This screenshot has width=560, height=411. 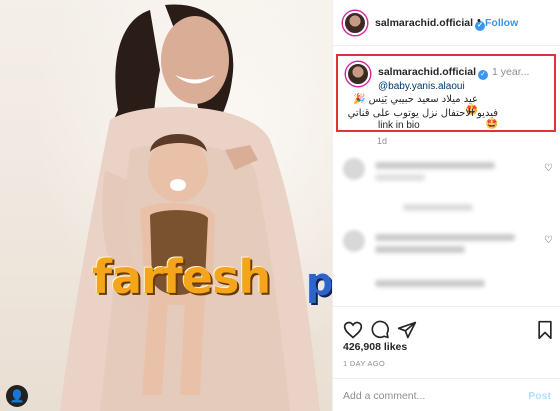 I want to click on caption-mention: @baby.yanis.alaoui, so click(x=421, y=86).